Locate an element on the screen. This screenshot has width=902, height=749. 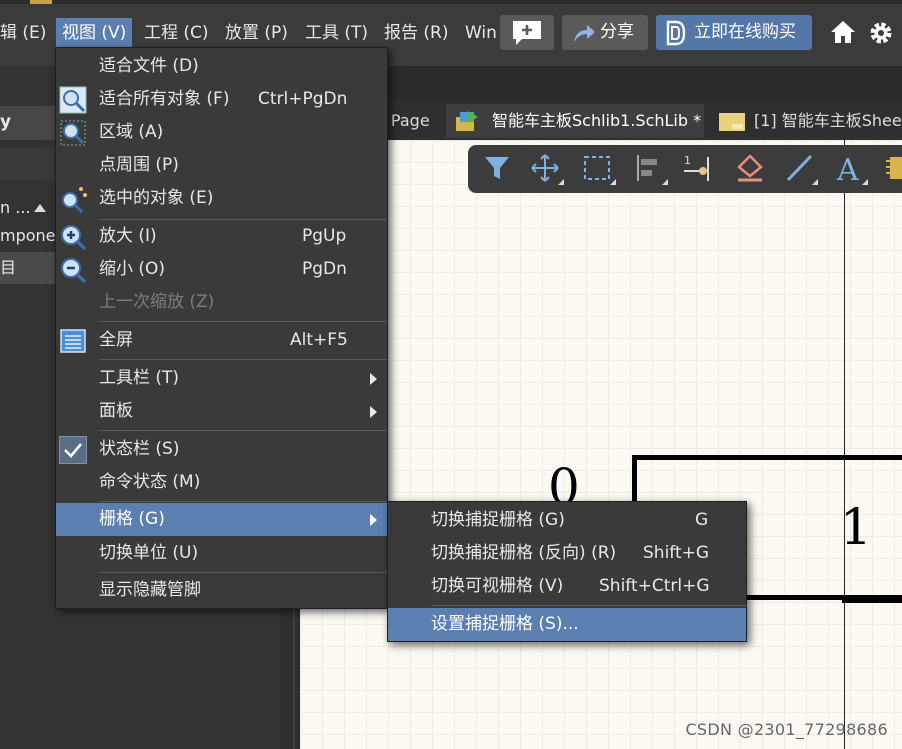
settings-gear-icon is located at coordinates (881, 33).